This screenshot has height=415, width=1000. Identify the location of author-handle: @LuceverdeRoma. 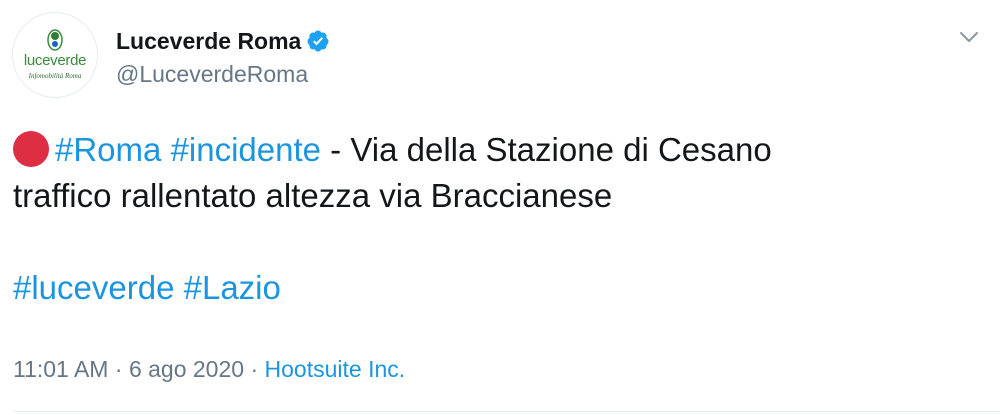
(212, 74).